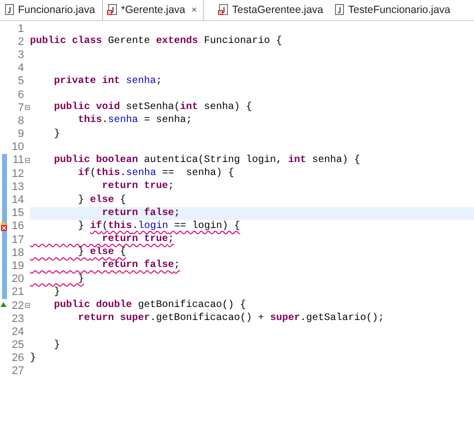  I want to click on code-line: return super.getBonificacao() + super.getSalario();, so click(230, 318).